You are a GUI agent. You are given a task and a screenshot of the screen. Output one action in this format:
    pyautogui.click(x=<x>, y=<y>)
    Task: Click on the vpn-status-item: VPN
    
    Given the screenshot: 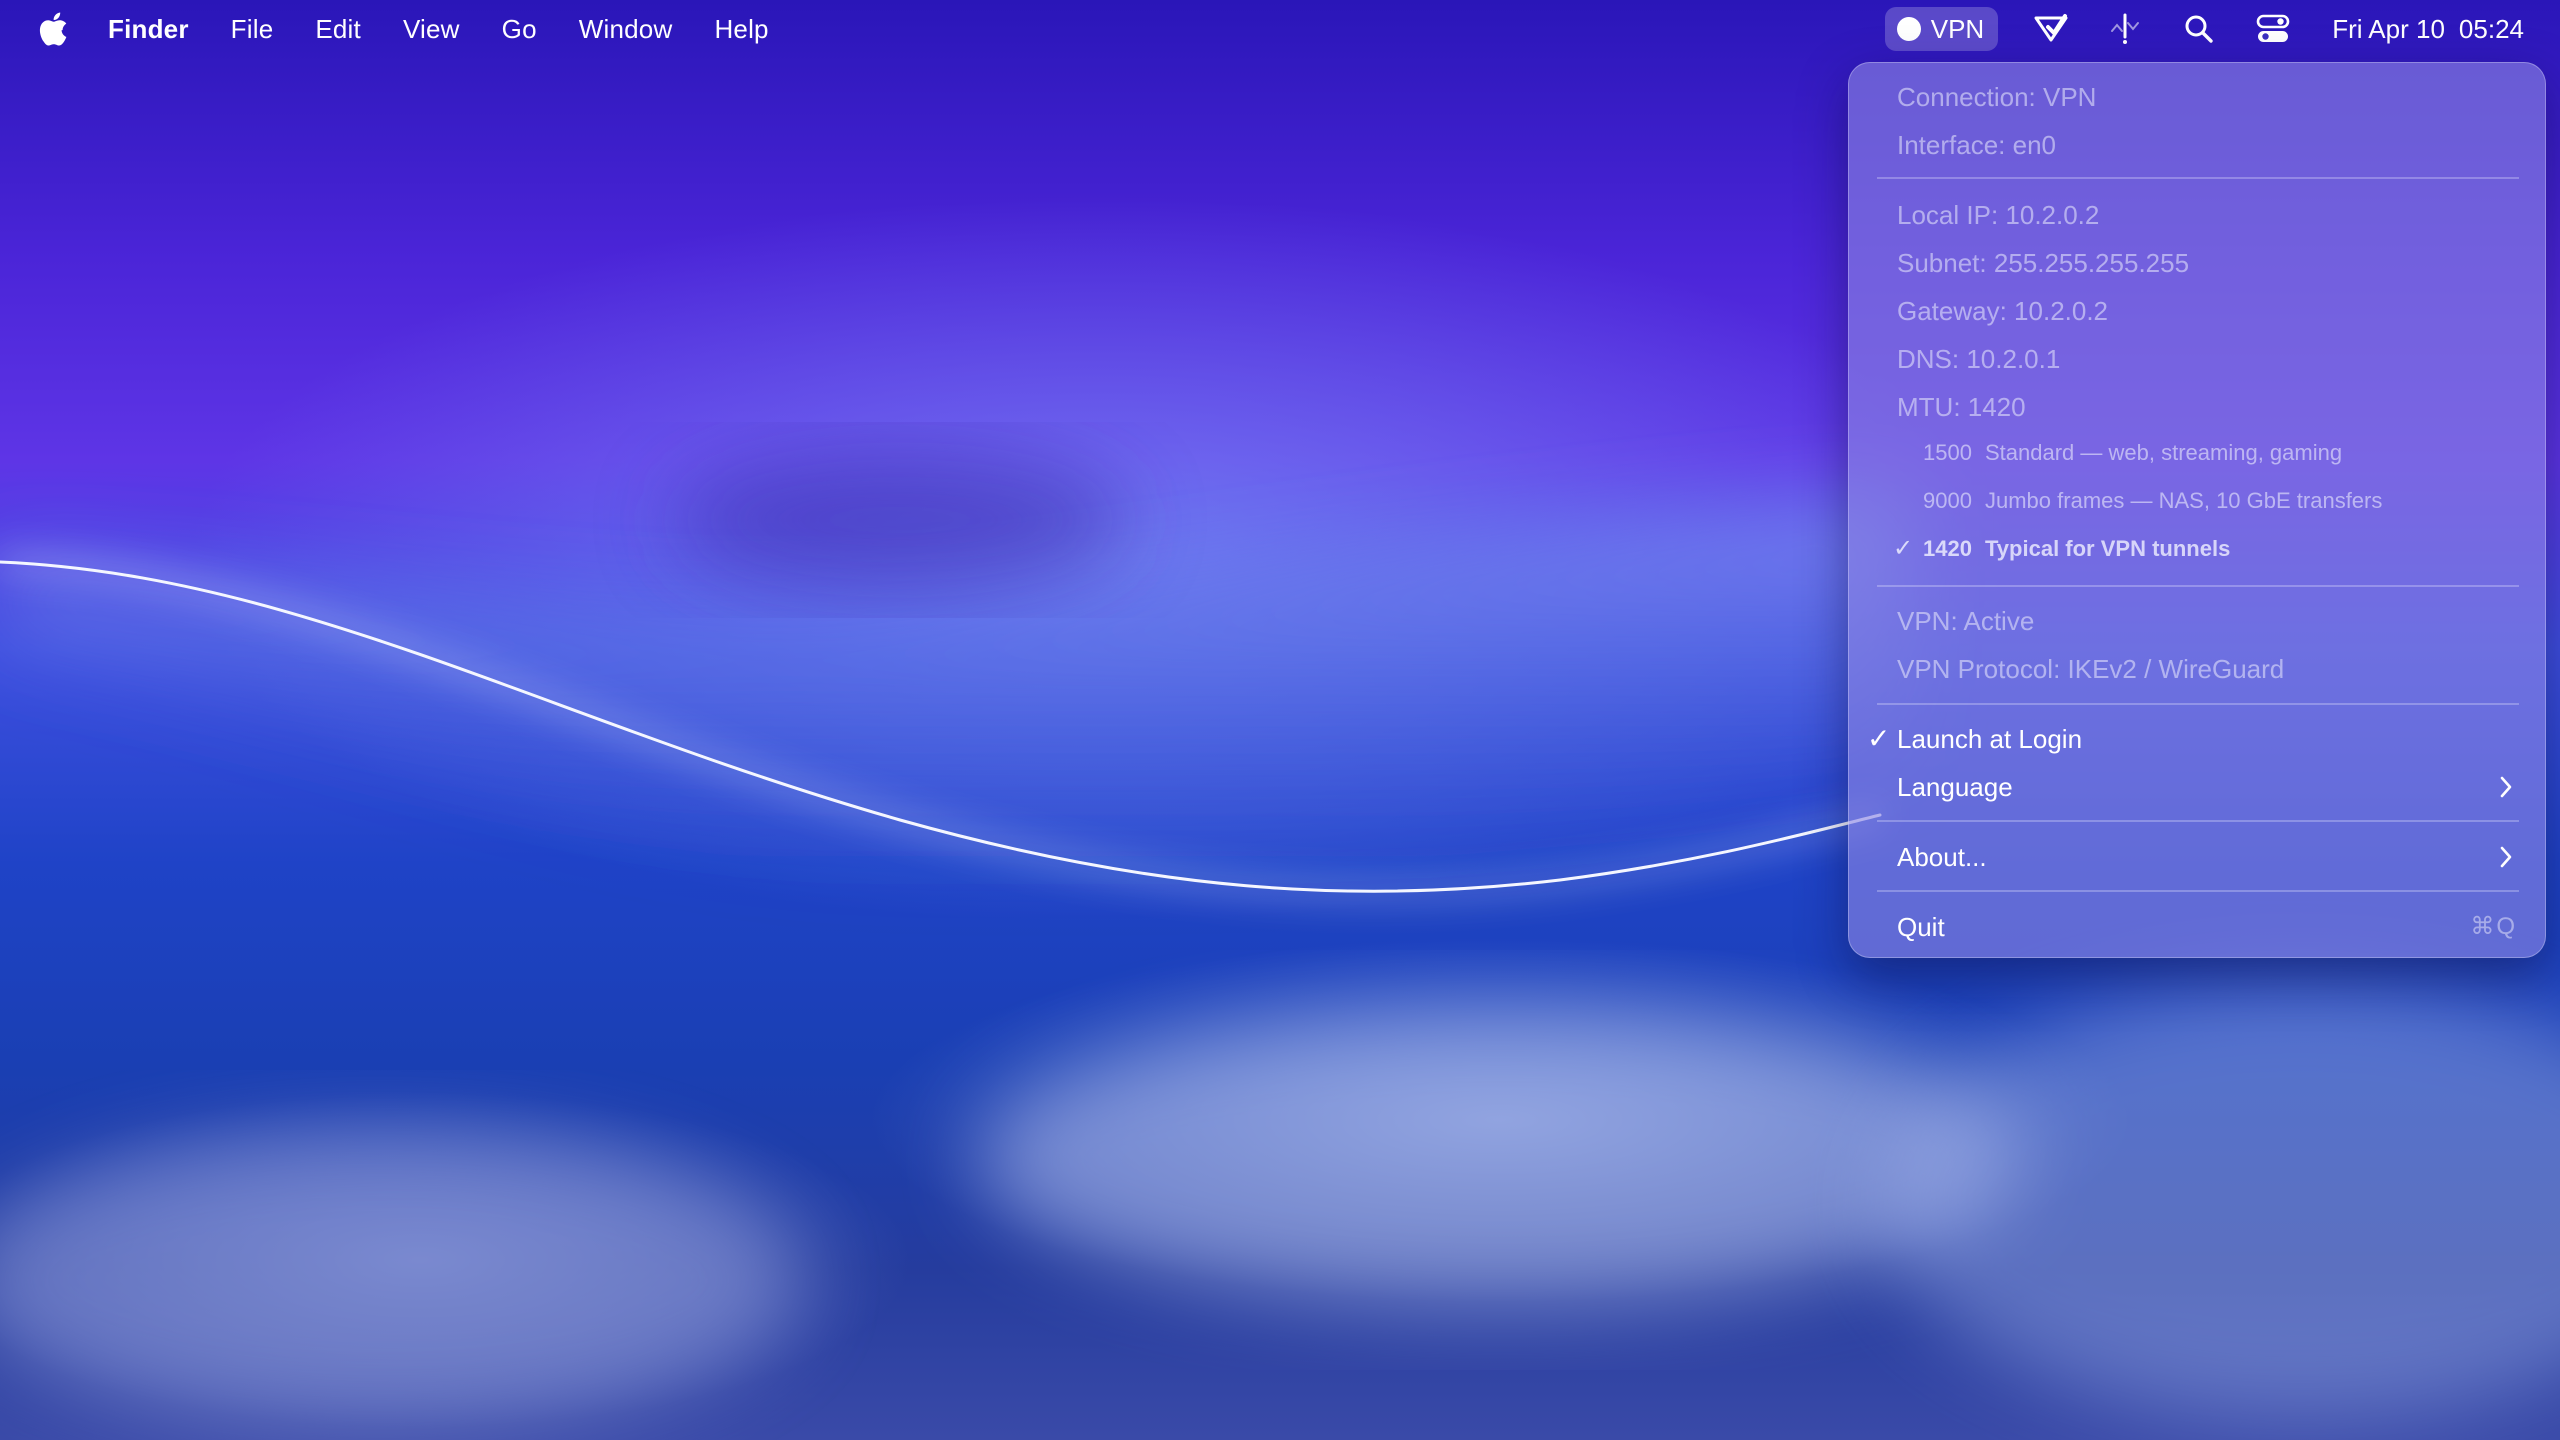 What is the action you would take?
    pyautogui.click(x=1941, y=29)
    